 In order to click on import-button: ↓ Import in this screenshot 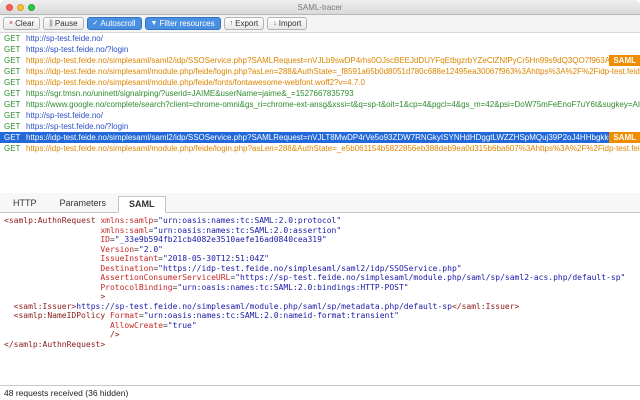, I will do `click(287, 23)`.